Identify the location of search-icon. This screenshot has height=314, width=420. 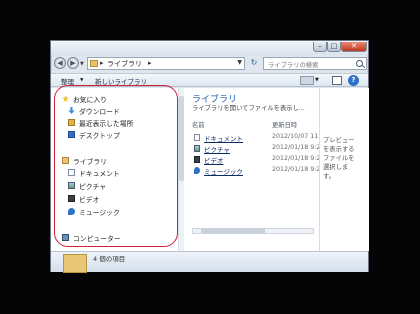
(359, 63).